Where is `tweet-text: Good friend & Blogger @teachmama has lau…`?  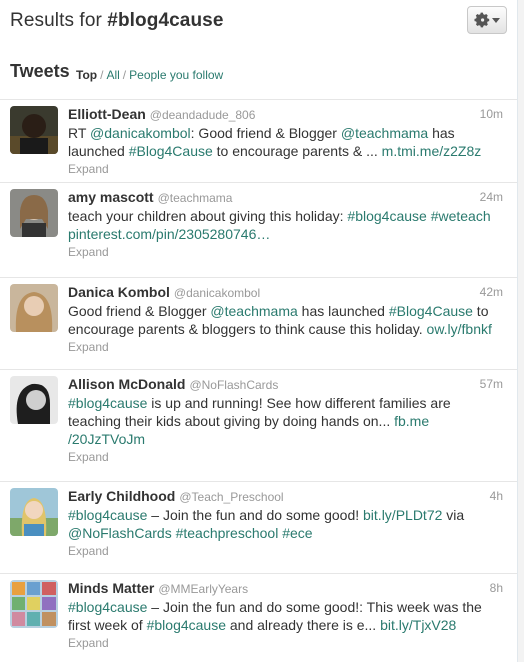
tweet-text: Good friend & Blogger @teachmama has lau… is located at coordinates (285, 320).